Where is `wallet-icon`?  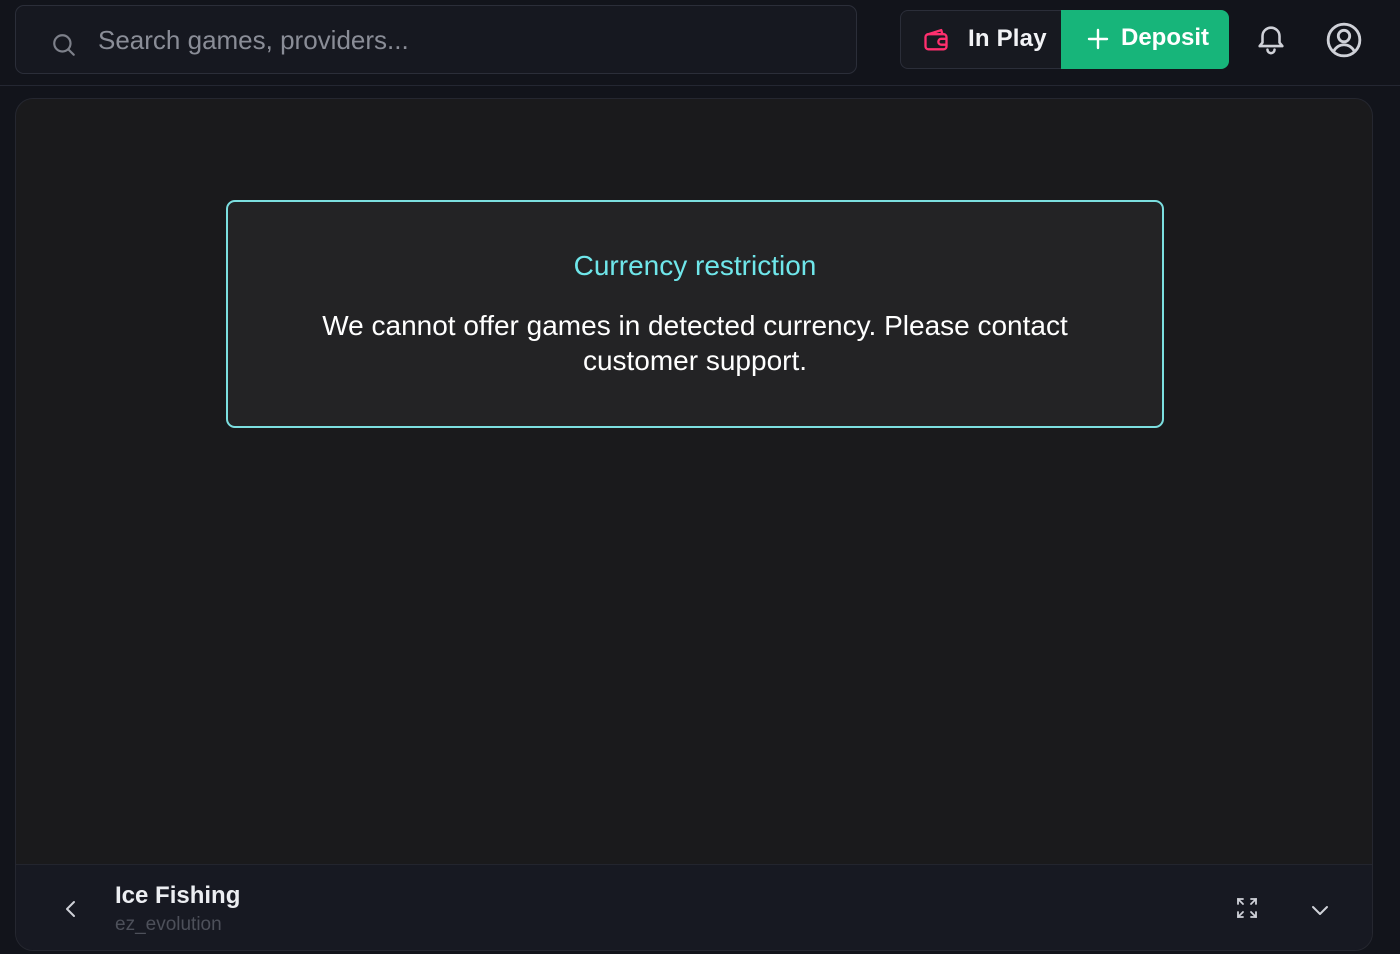
wallet-icon is located at coordinates (936, 39).